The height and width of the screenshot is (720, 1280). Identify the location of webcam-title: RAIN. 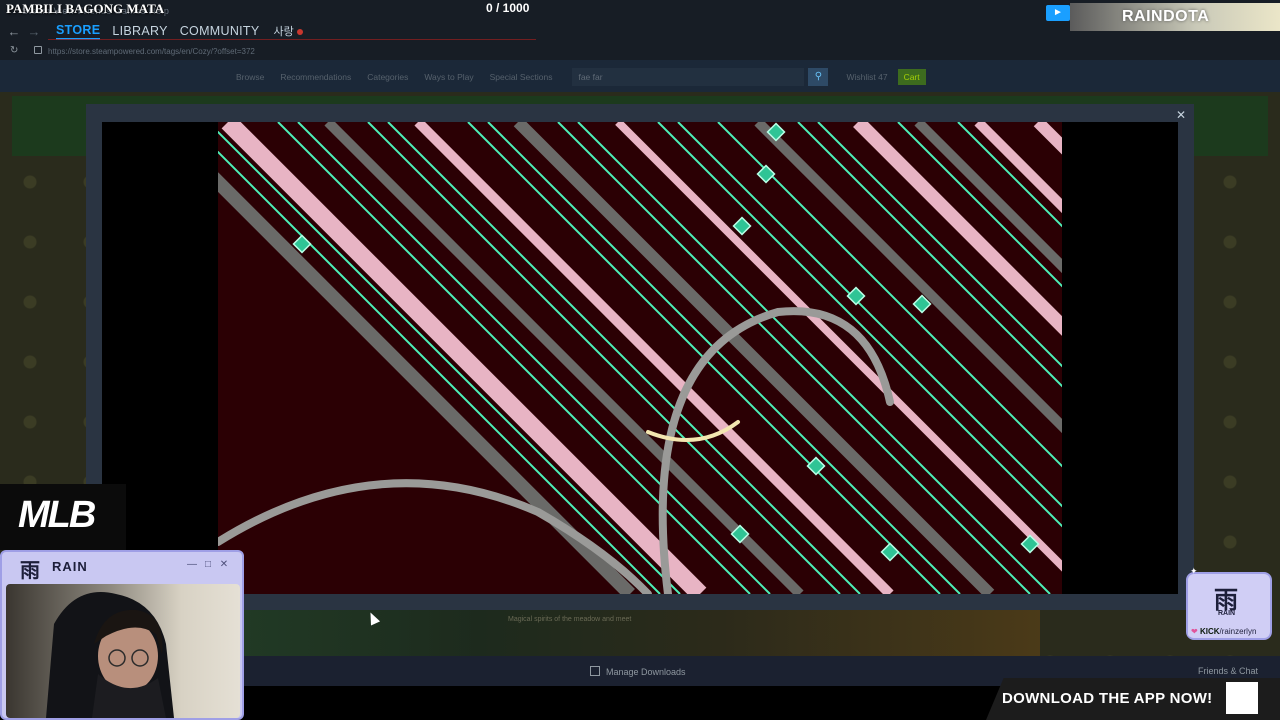
(70, 566).